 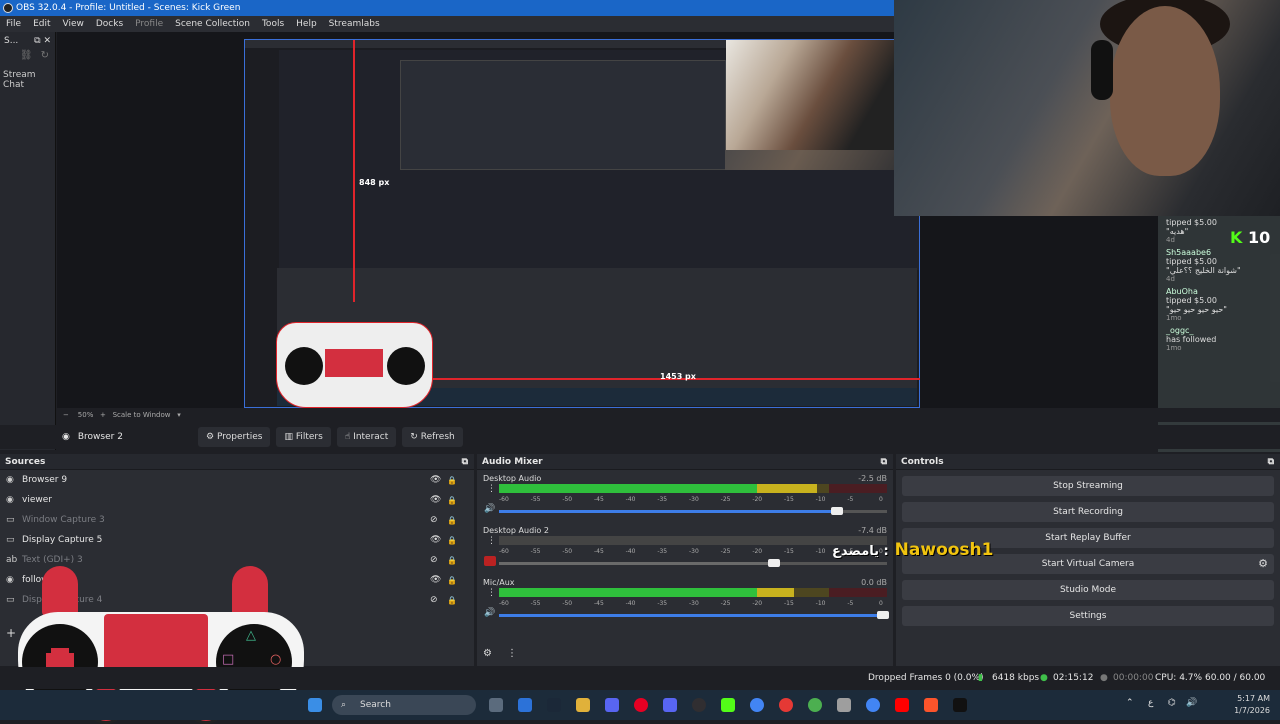 What do you see at coordinates (10, 540) in the screenshot?
I see `monitor-icon: ▭` at bounding box center [10, 540].